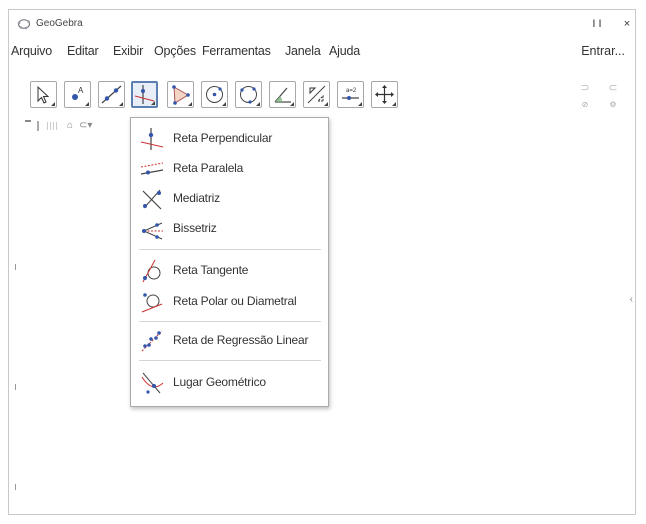  I want to click on tool-line, so click(111, 94).